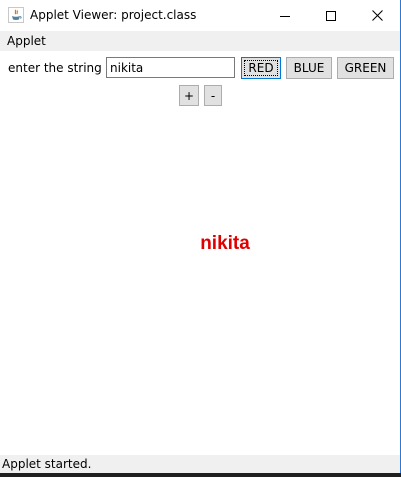 The height and width of the screenshot is (477, 401). Describe the element at coordinates (200, 464) in the screenshot. I see `status-bar: Applet started.` at that location.